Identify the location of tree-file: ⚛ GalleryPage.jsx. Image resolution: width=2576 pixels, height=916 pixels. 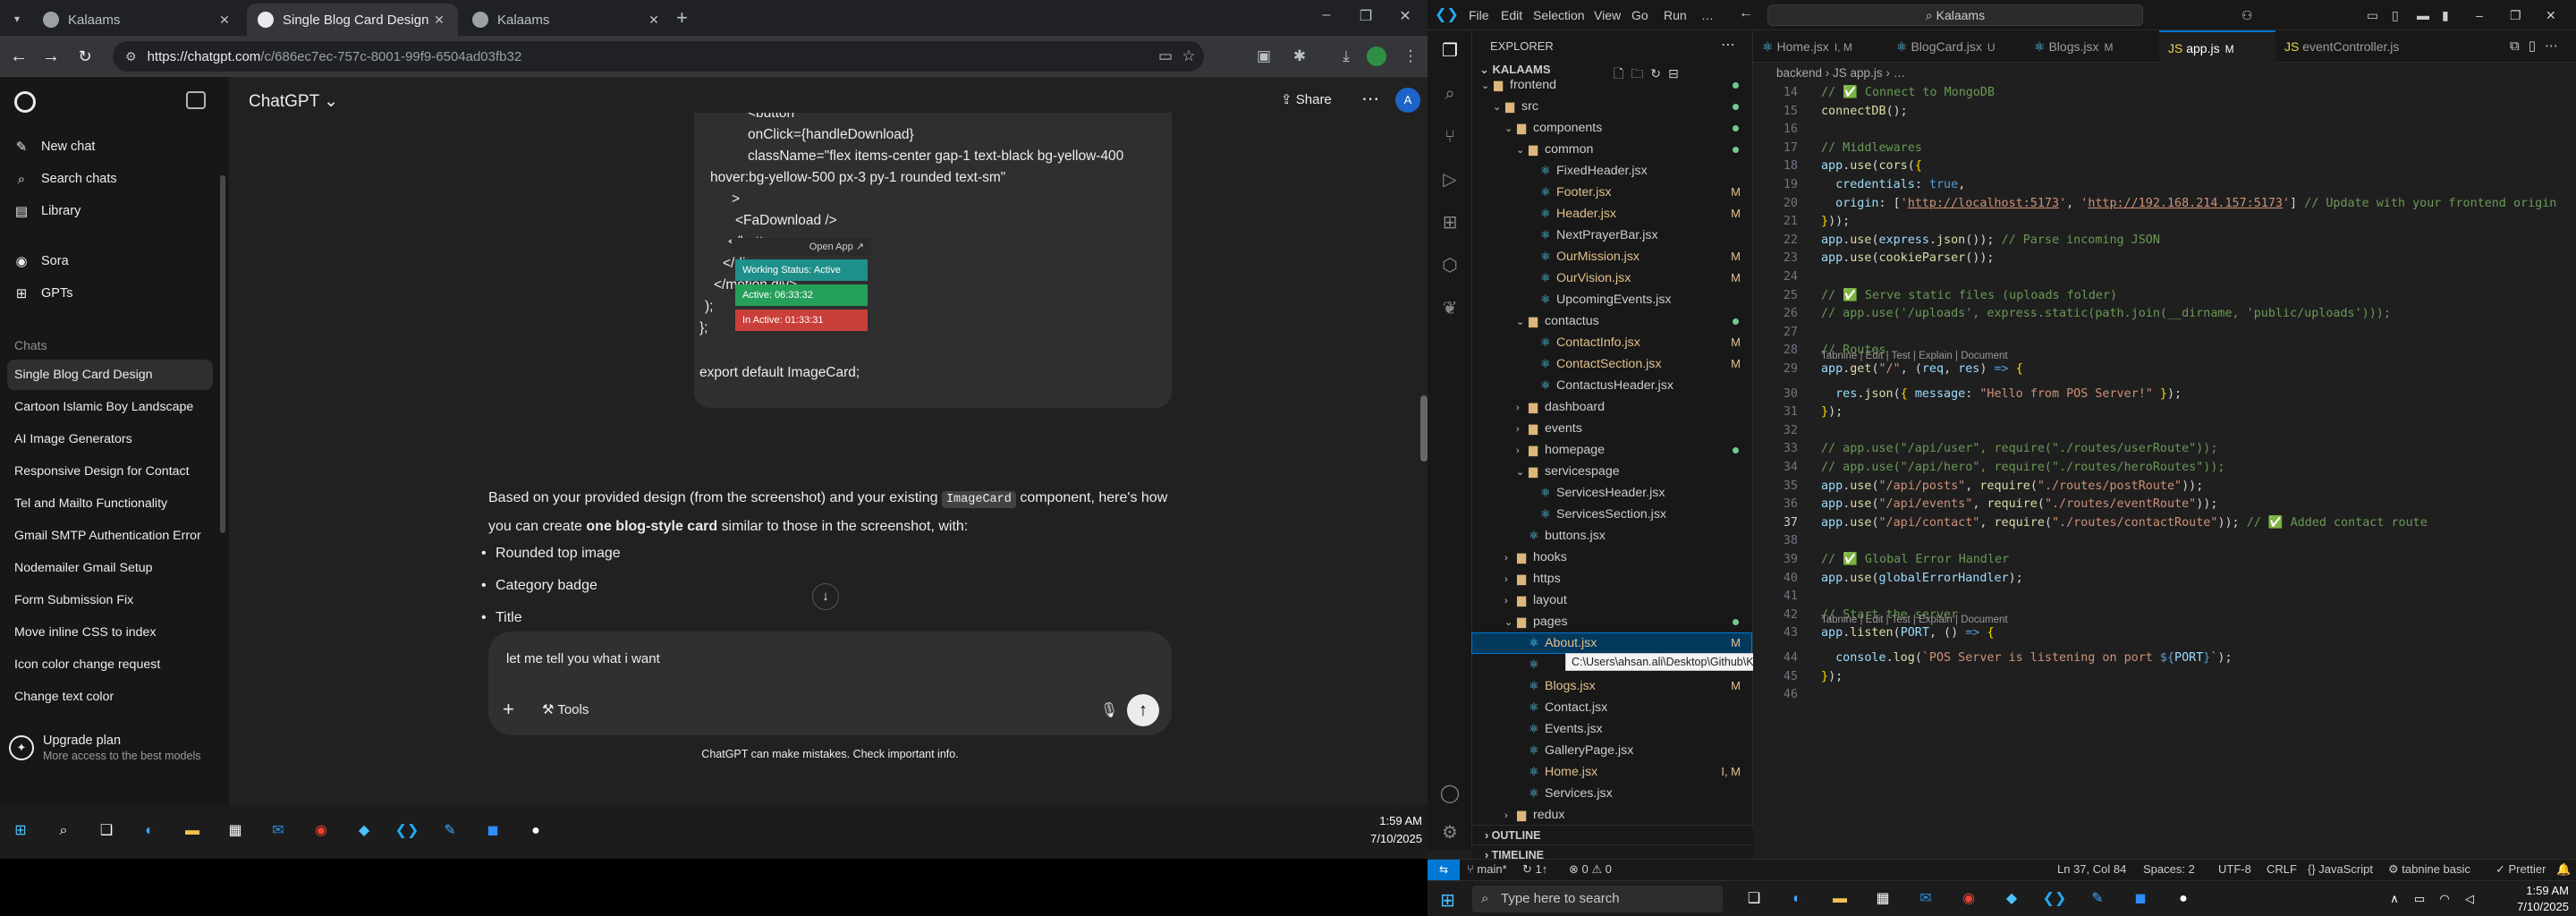
(1611, 750).